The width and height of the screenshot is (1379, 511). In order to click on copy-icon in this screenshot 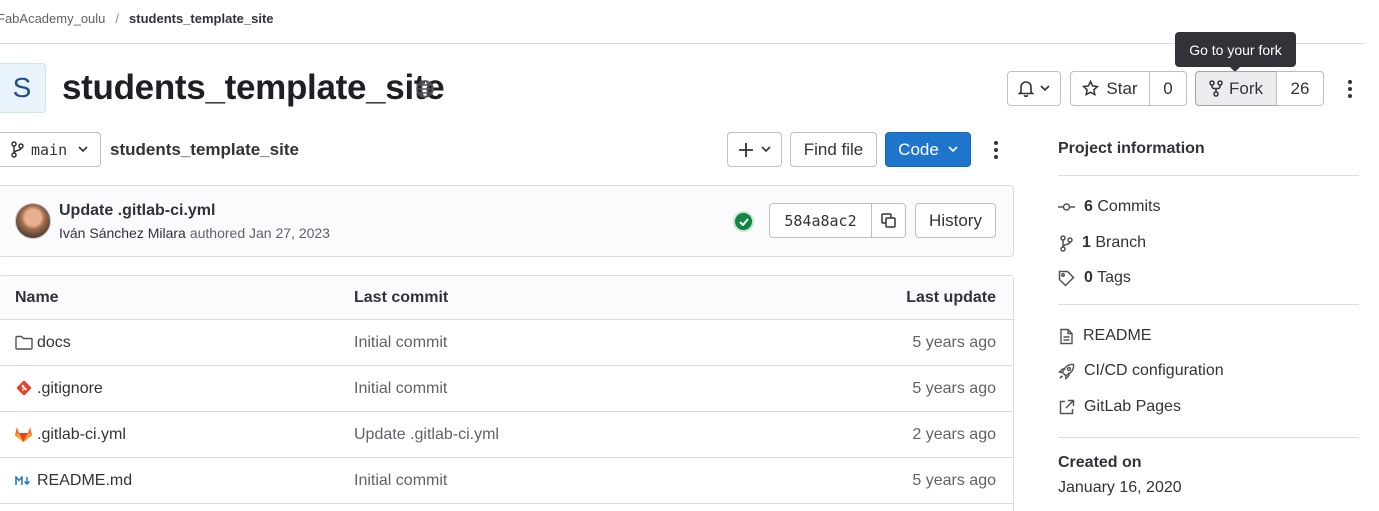, I will do `click(888, 220)`.